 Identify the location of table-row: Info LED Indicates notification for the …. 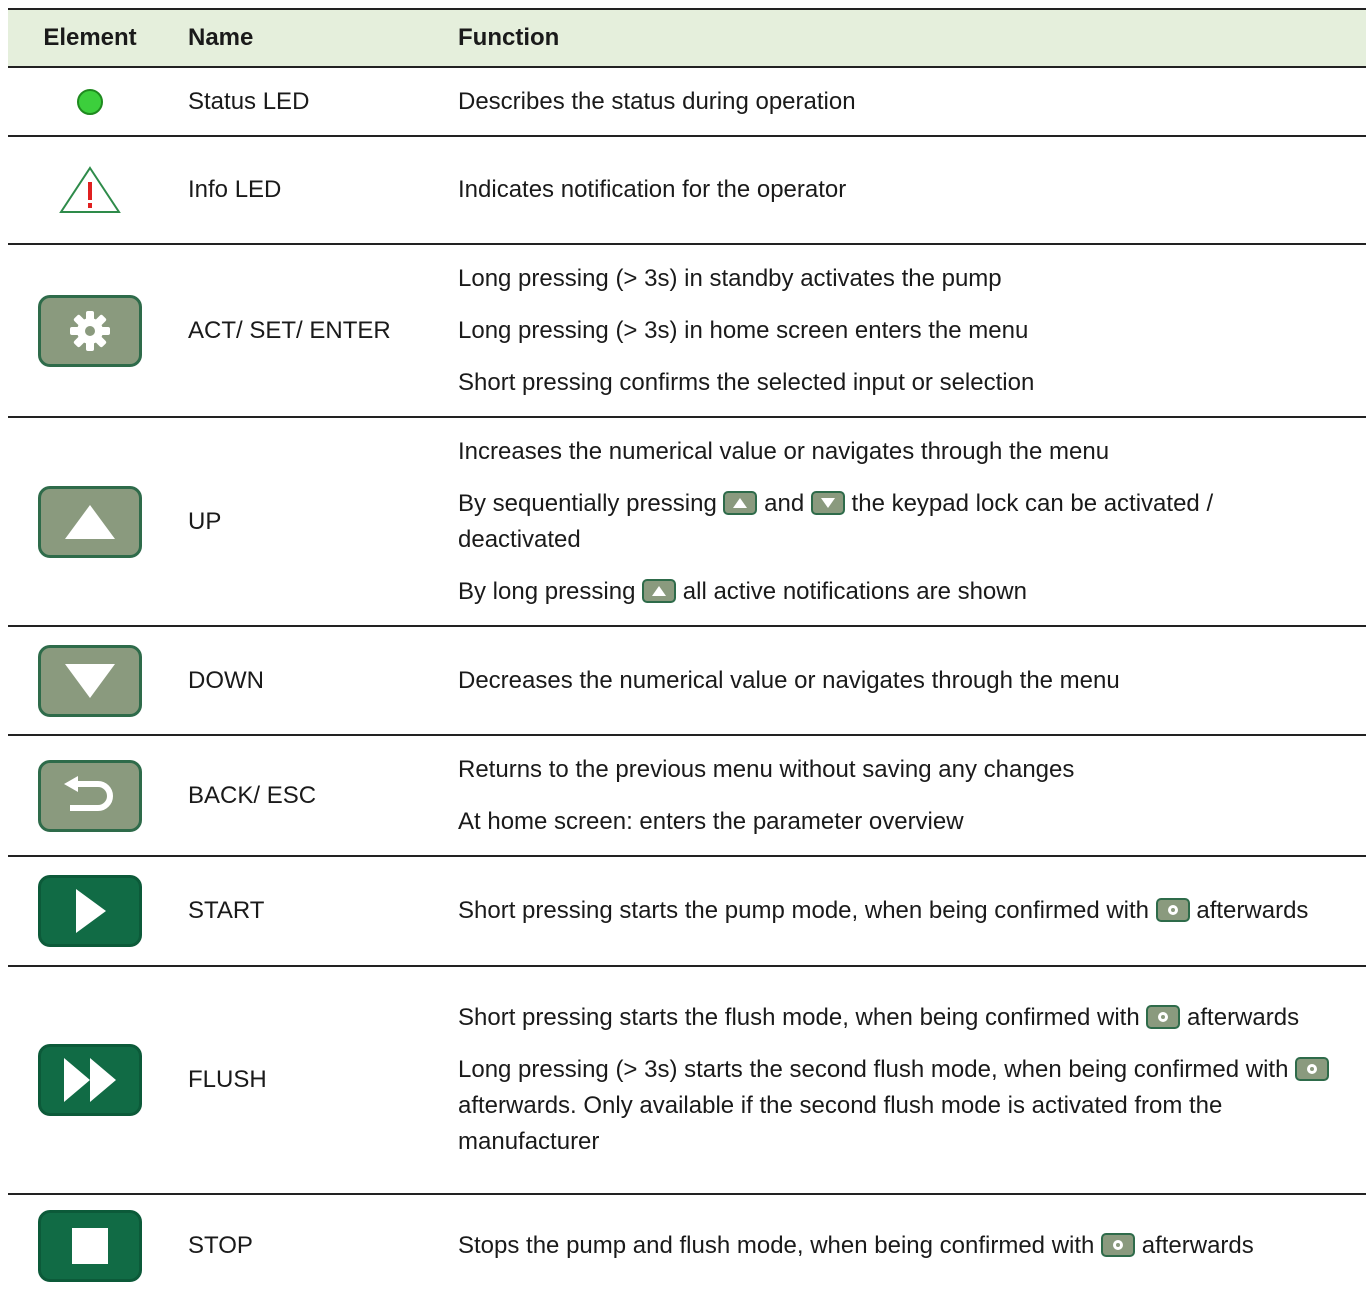
(687, 191).